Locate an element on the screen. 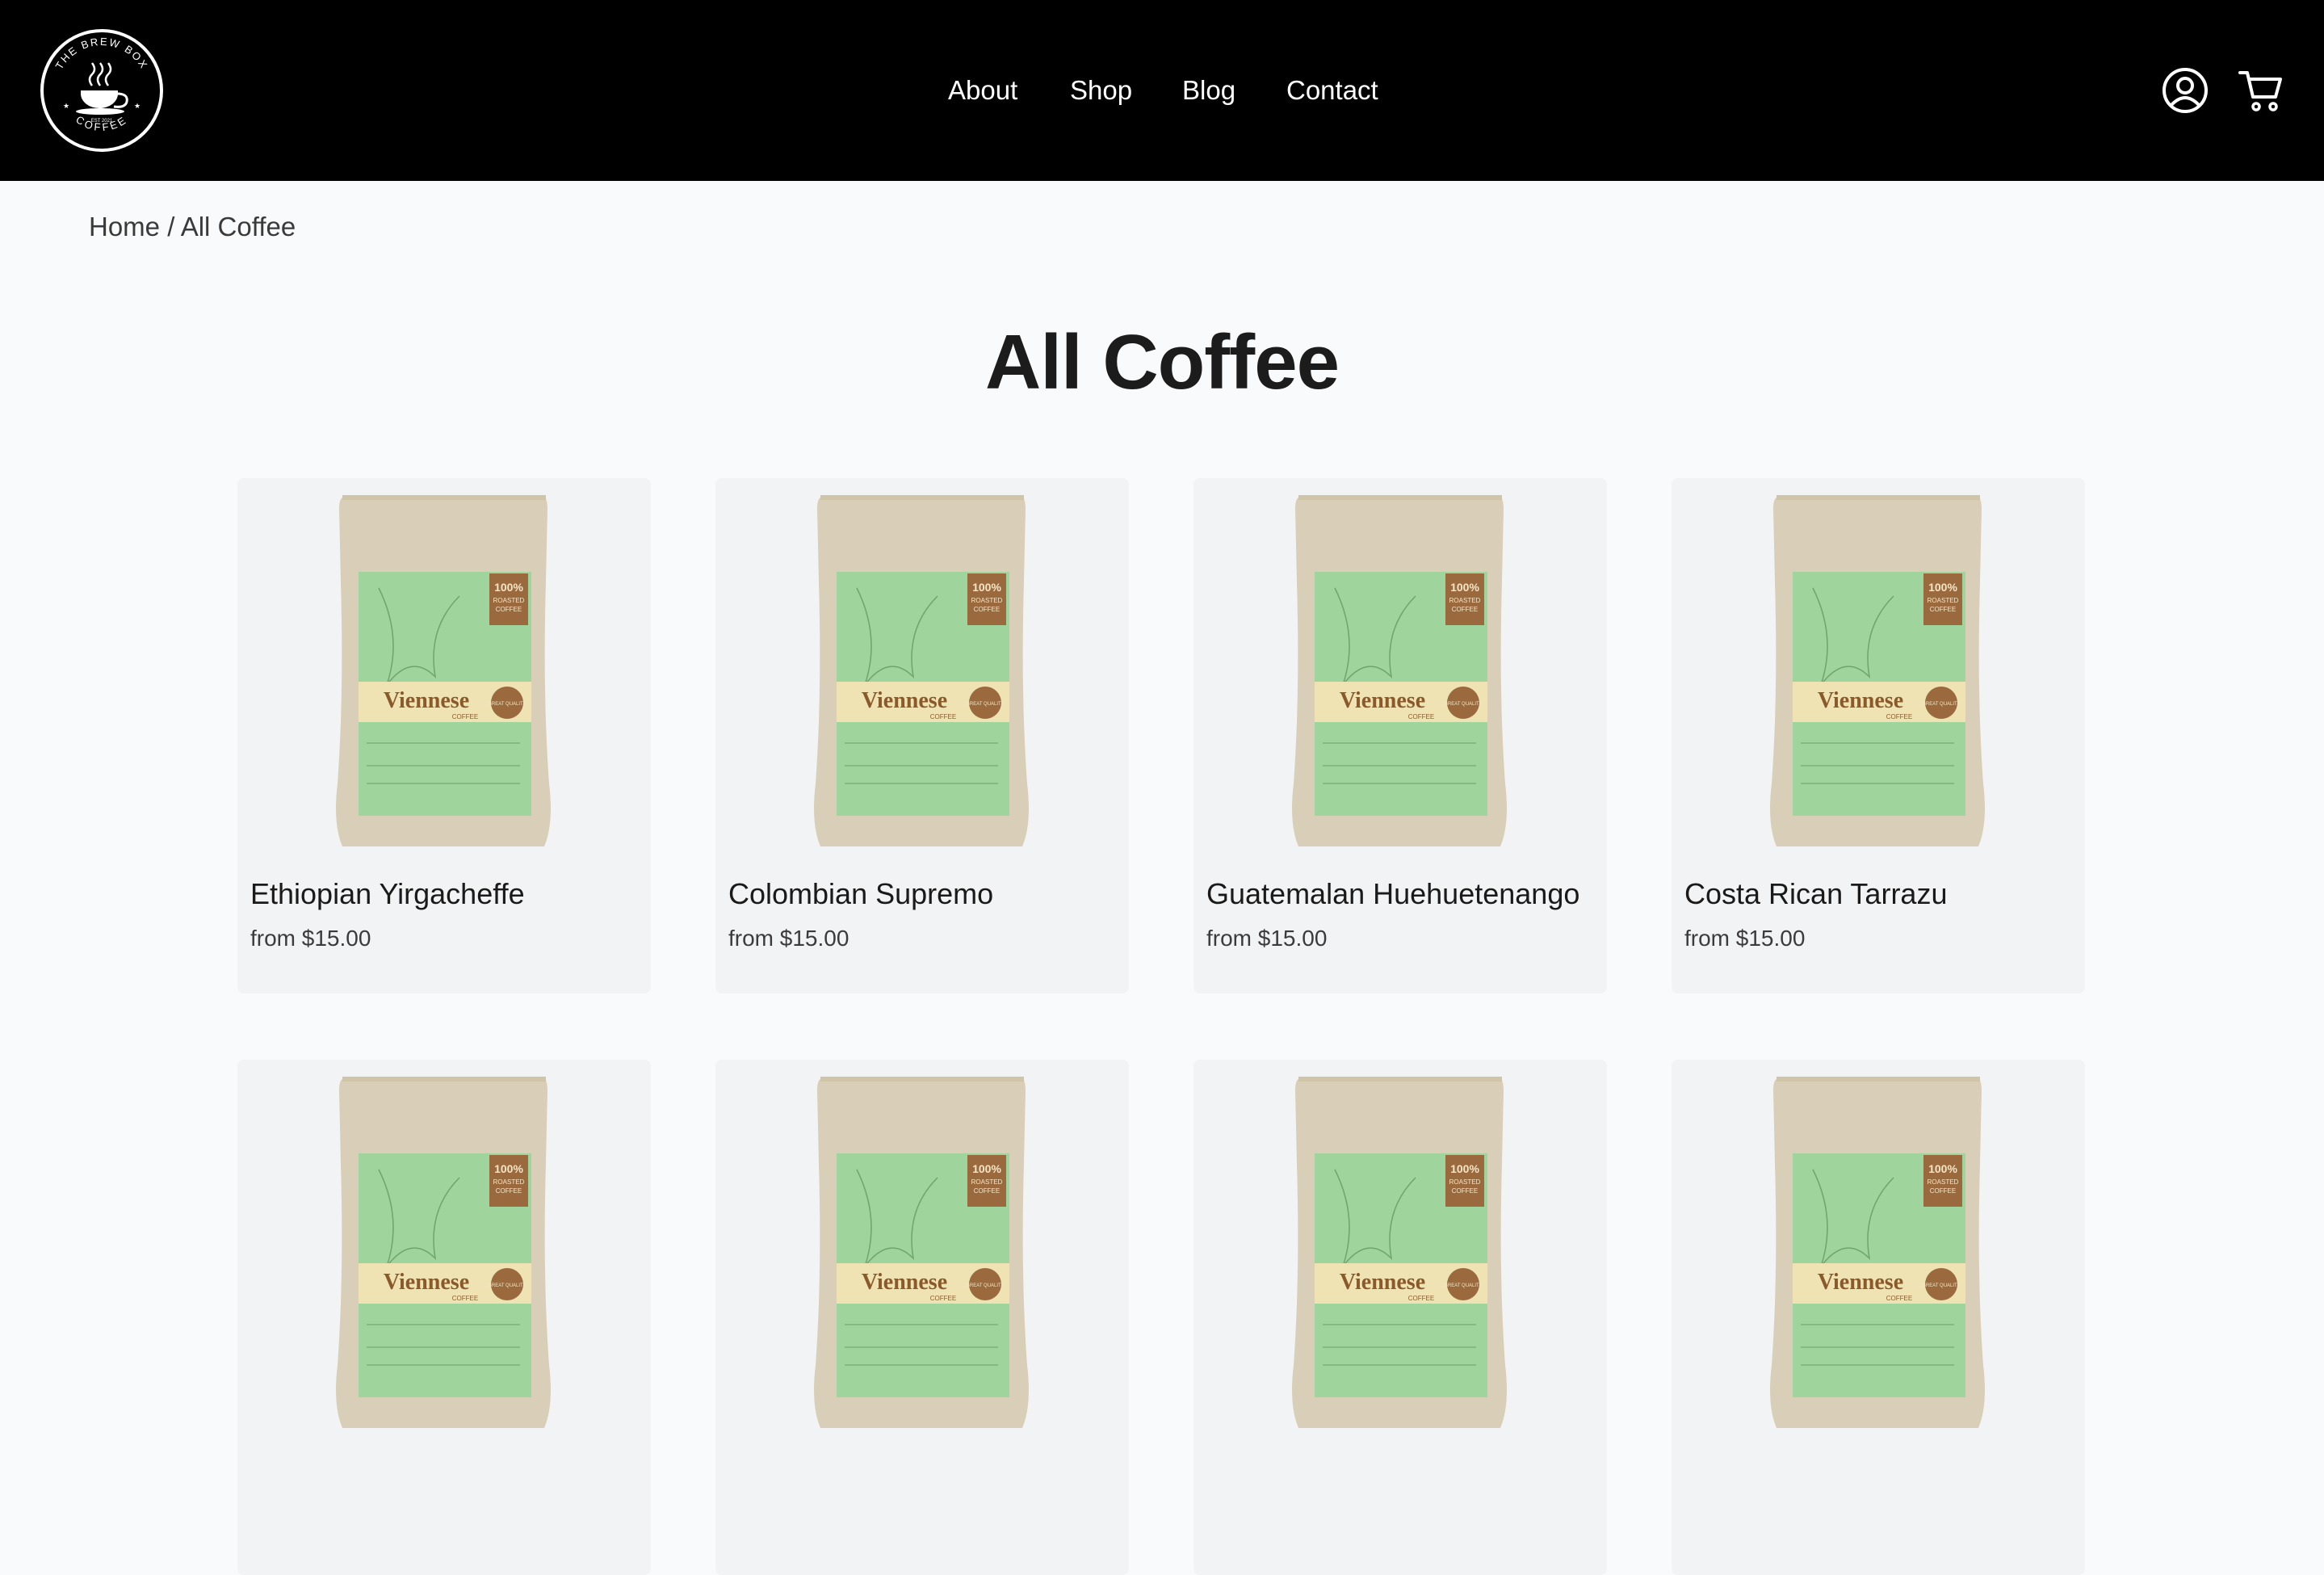 The width and height of the screenshot is (2324, 1575). product-name: Colombian Supremo is located at coordinates (860, 894).